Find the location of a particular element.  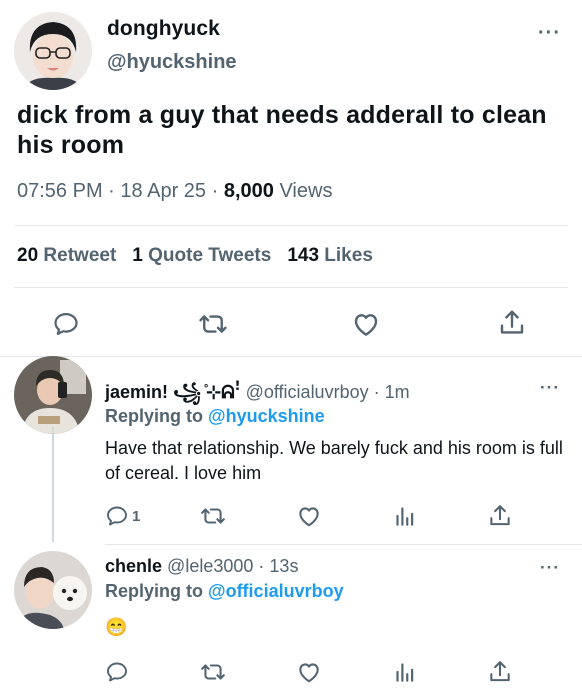

author-handle: @hyuckshine is located at coordinates (172, 62).